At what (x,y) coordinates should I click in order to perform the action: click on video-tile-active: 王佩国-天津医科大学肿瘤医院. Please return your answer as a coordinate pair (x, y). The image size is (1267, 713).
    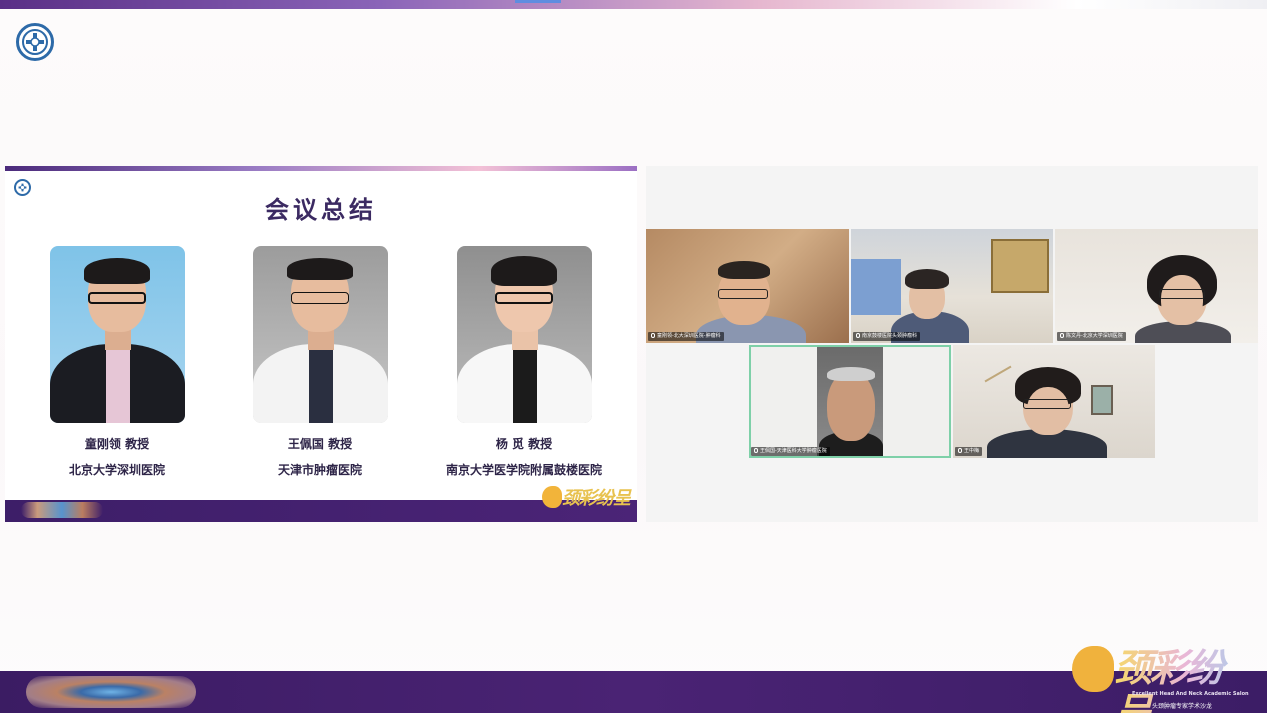
    Looking at the image, I should click on (850, 401).